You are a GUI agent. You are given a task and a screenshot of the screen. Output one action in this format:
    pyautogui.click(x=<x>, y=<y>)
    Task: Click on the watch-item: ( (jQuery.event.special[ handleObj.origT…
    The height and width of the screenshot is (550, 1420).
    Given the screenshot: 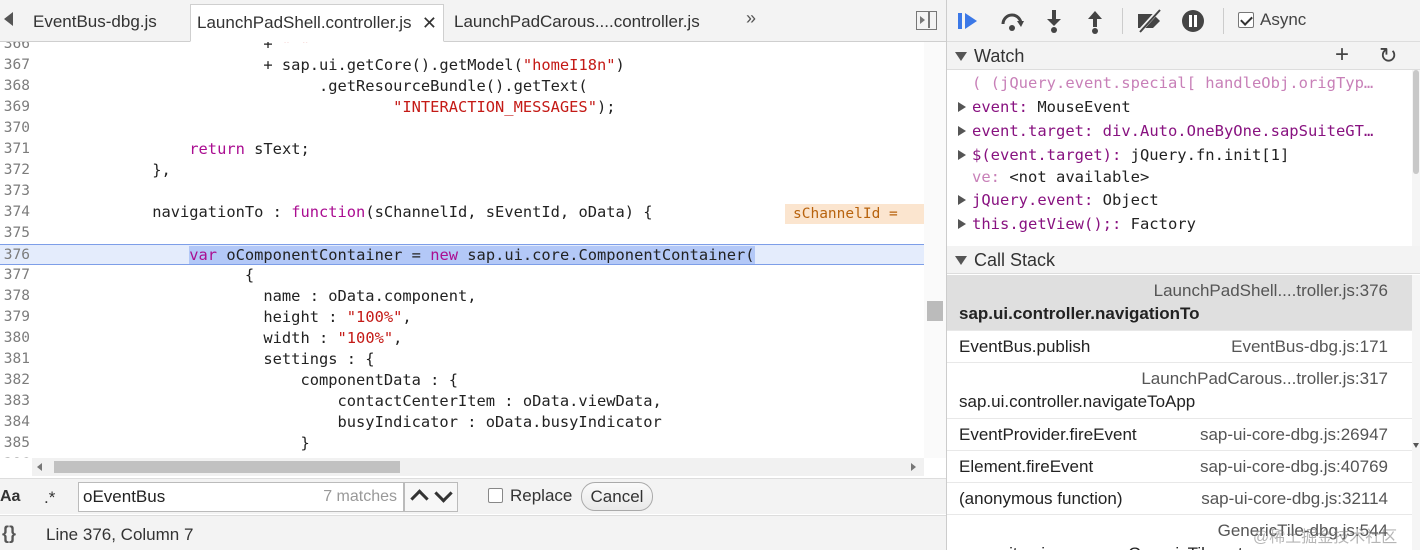 What is the action you would take?
    pyautogui.click(x=1179, y=83)
    